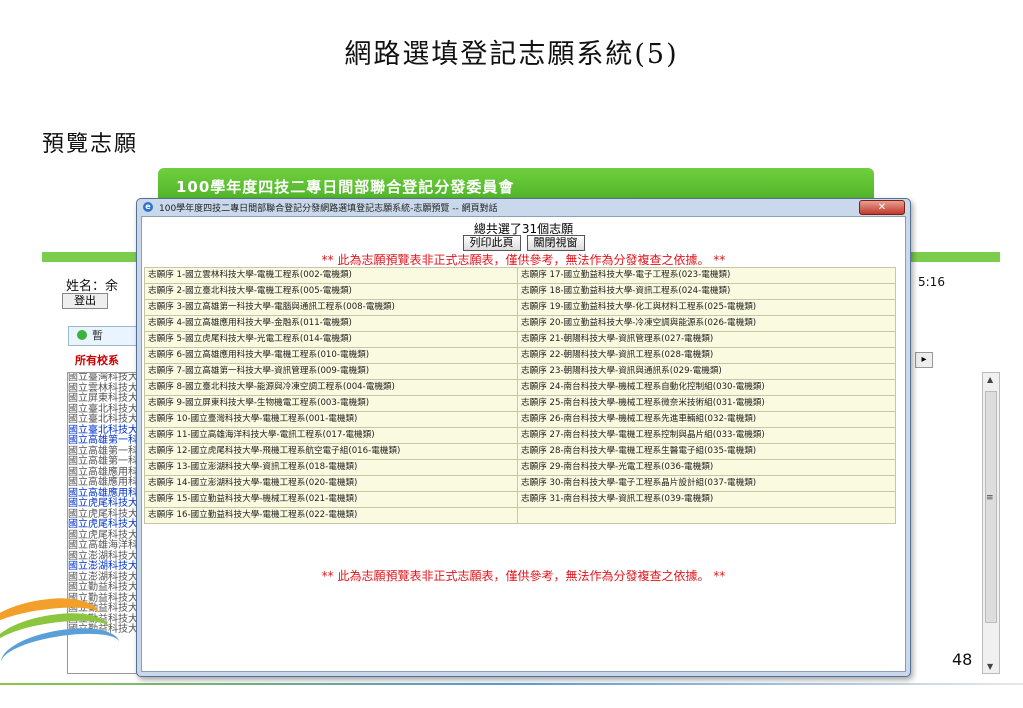 The height and width of the screenshot is (708, 1023). I want to click on preference-cell: 志願序 5-國立虎尾科技大學-光電工程系(014-電機類), so click(331, 339).